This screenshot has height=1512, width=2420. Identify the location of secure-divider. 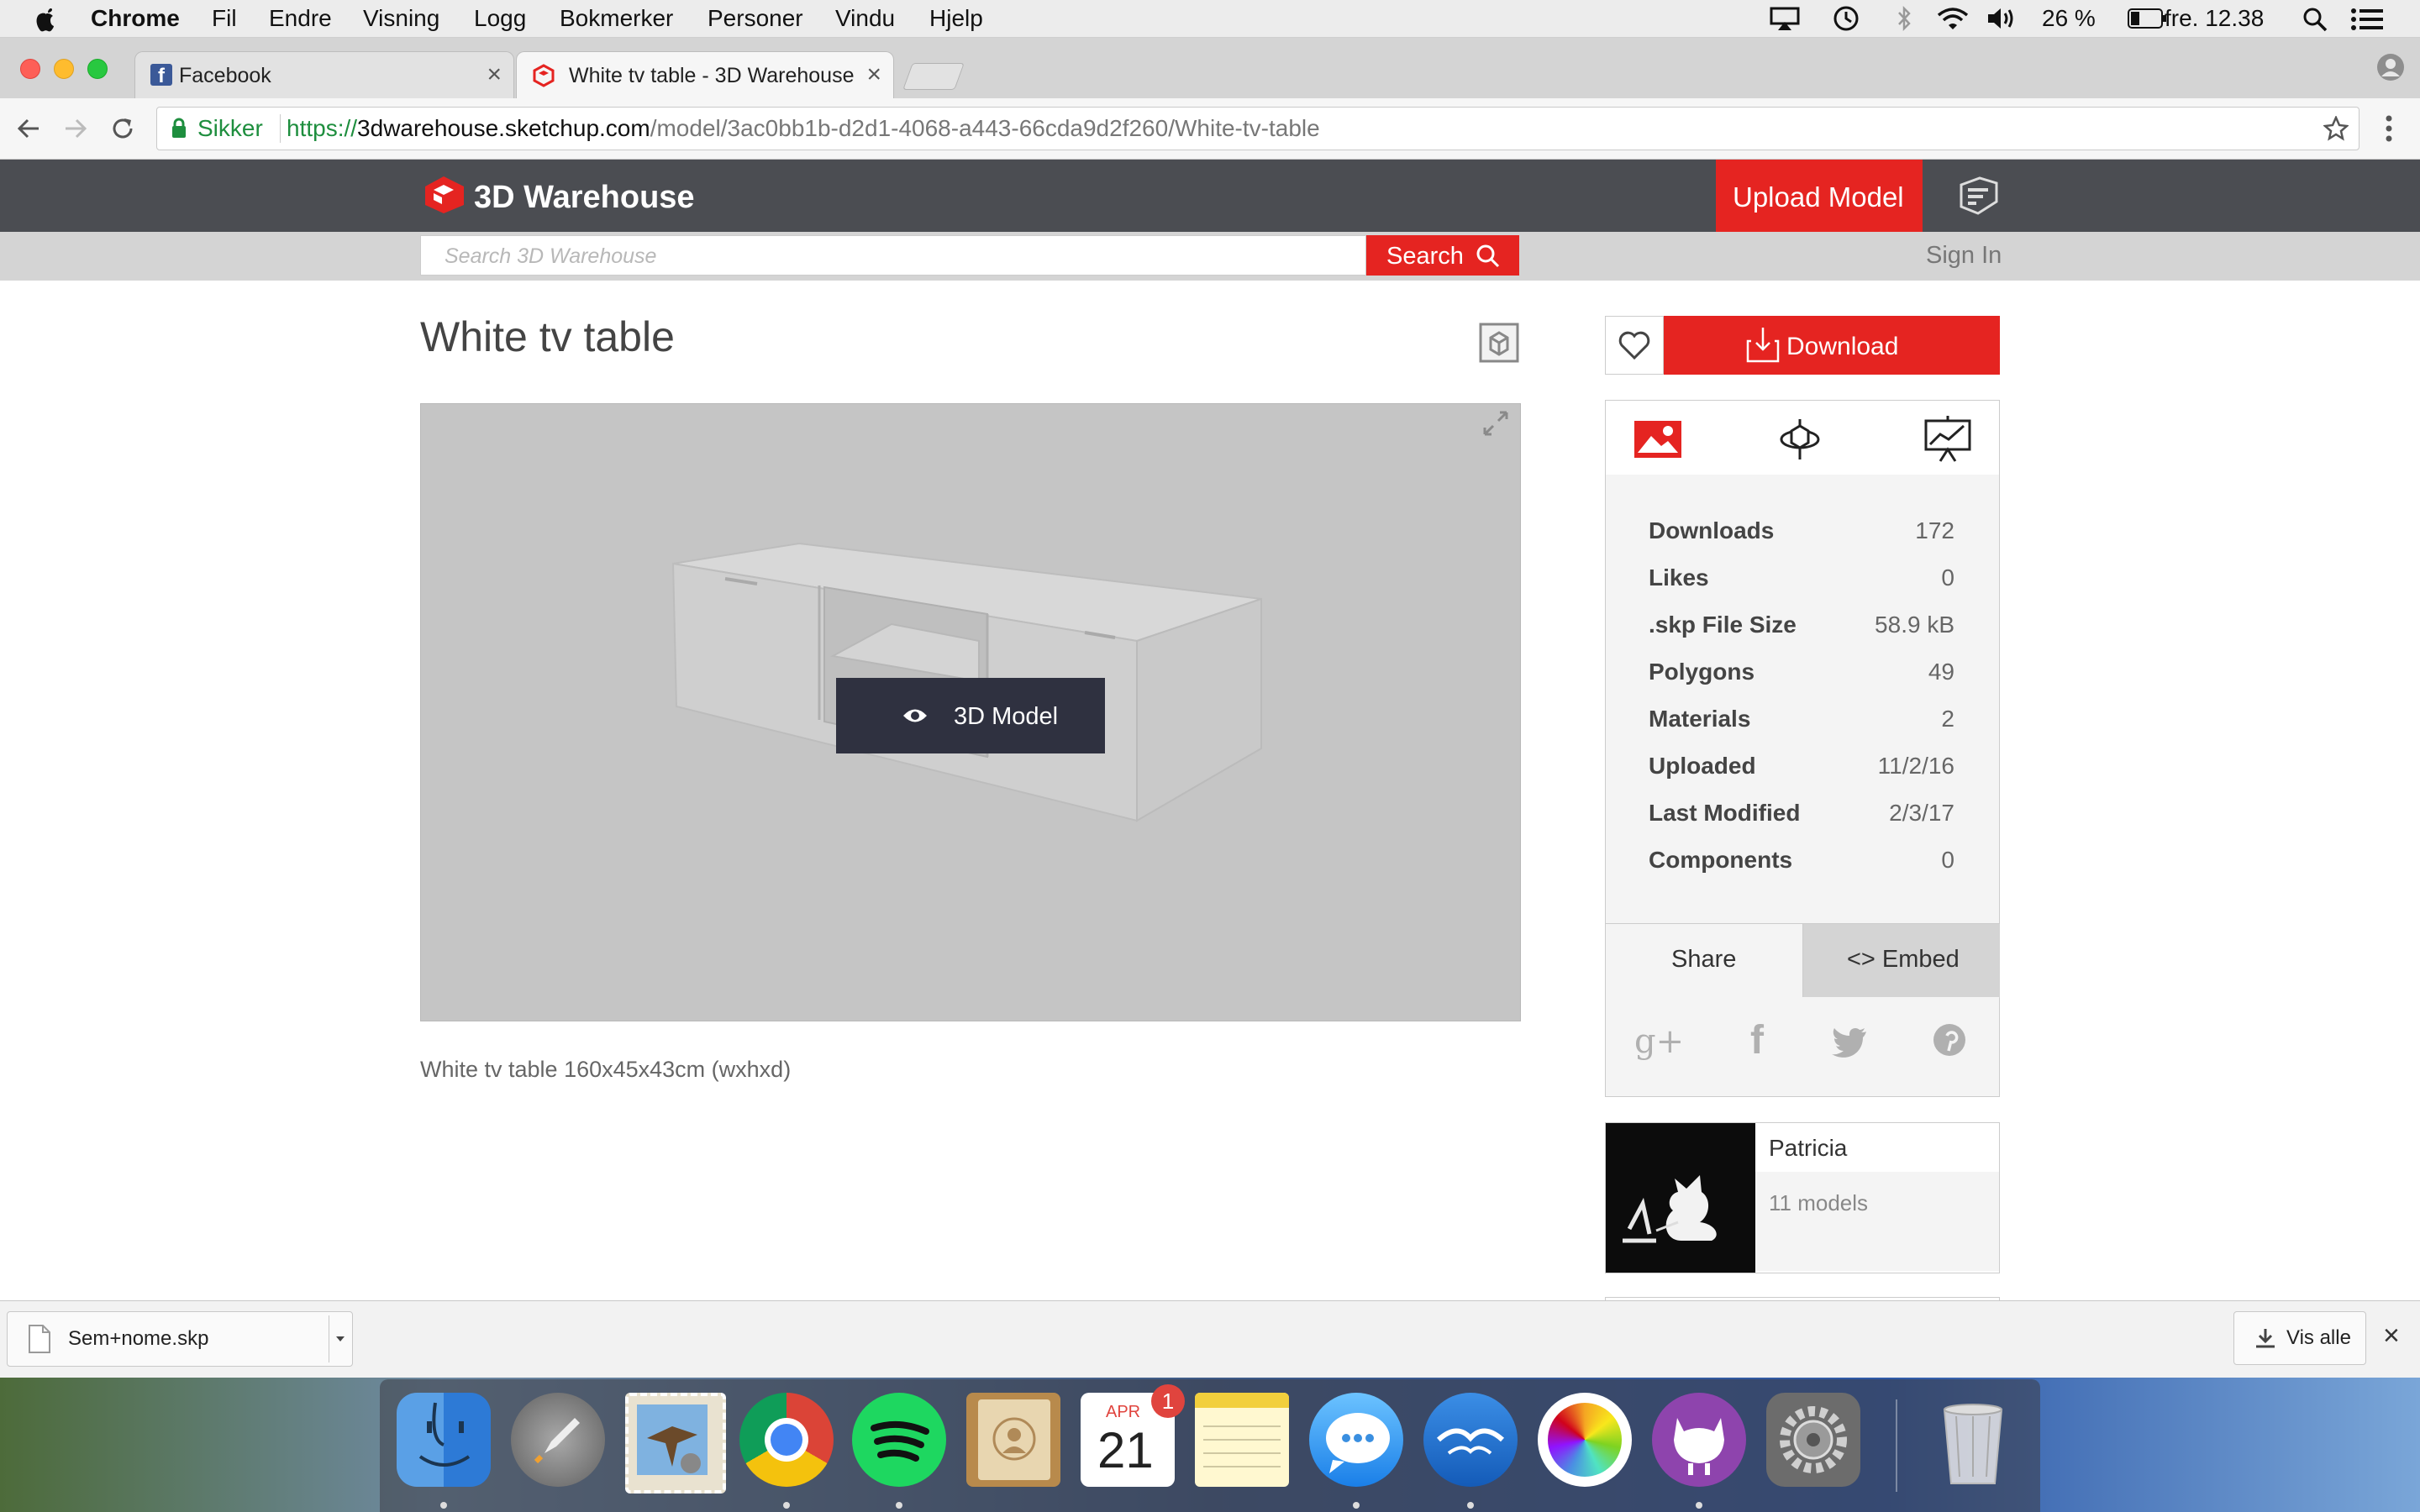
(280, 128).